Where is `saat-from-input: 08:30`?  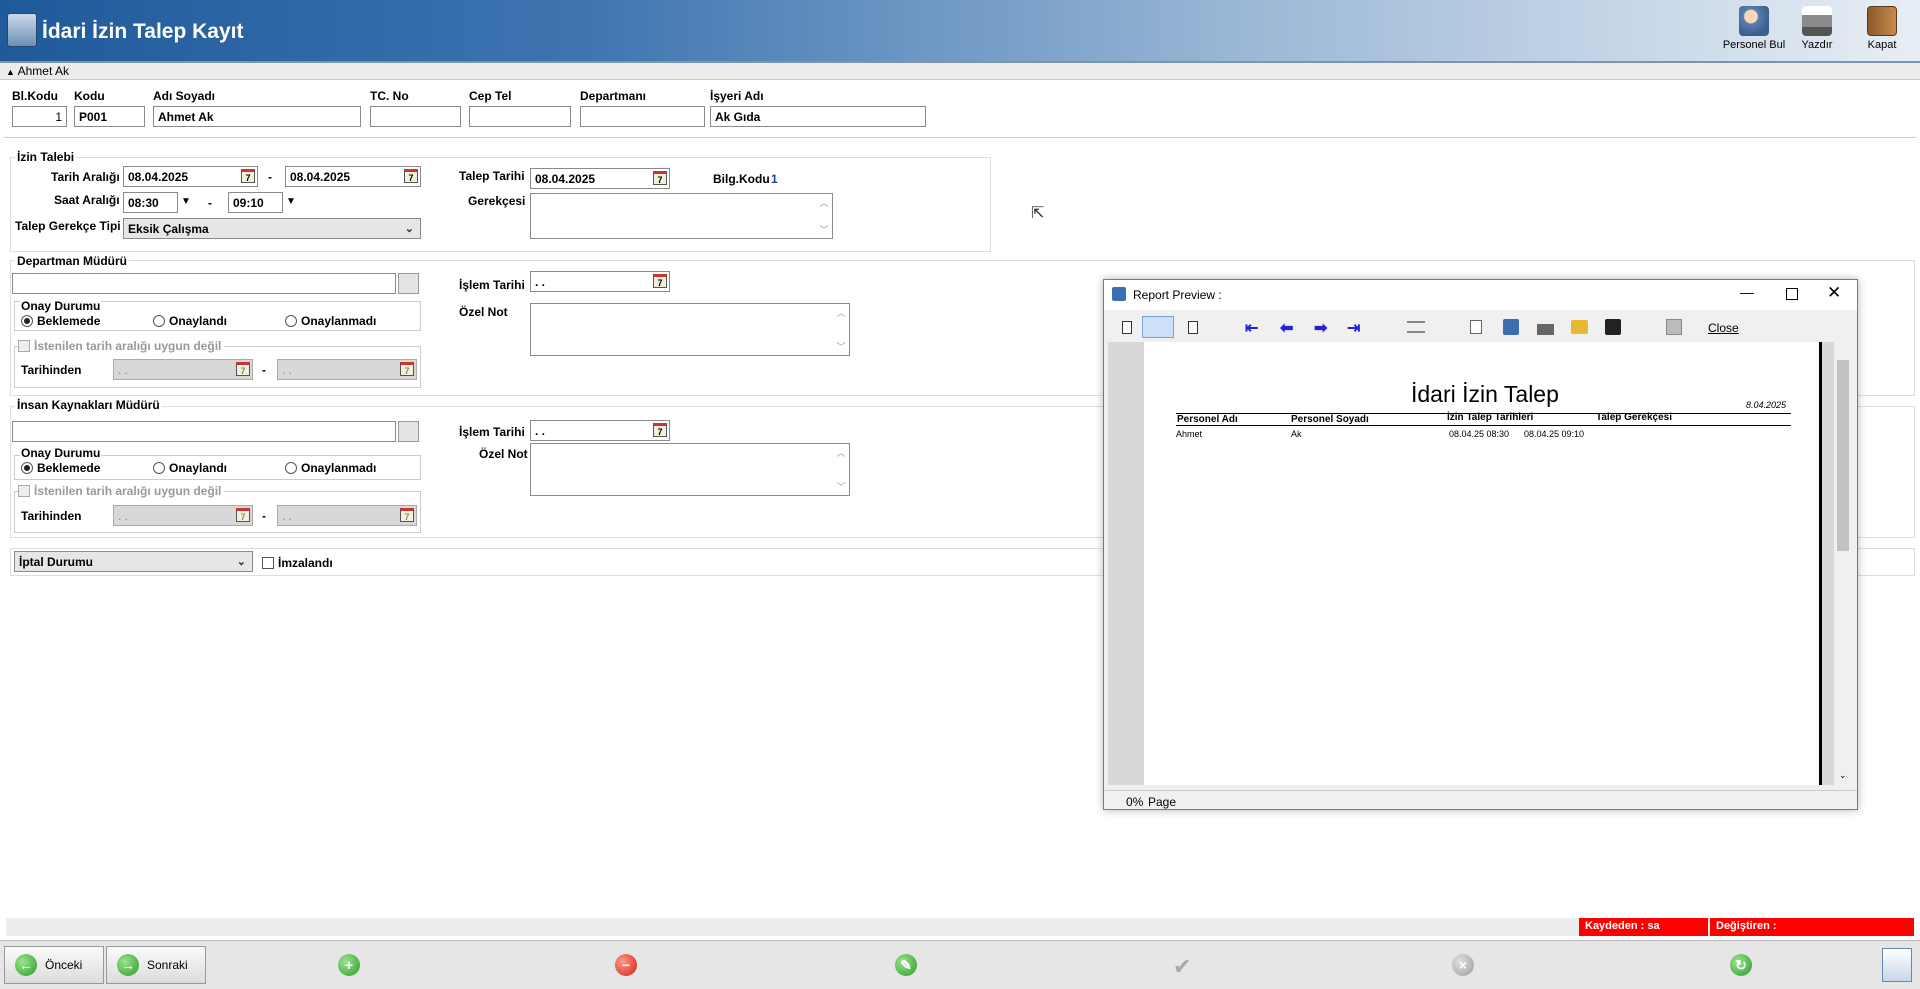
saat-from-input: 08:30 is located at coordinates (150, 202).